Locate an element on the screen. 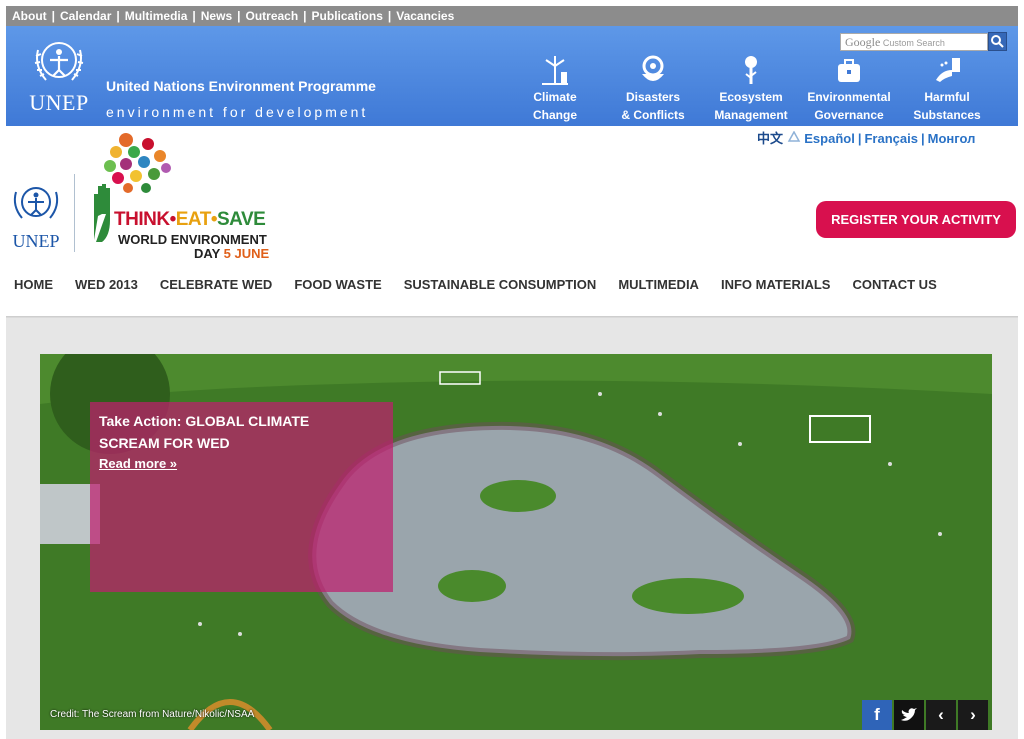 The height and width of the screenshot is (739, 1024). facebook-icon: f is located at coordinates (877, 714).